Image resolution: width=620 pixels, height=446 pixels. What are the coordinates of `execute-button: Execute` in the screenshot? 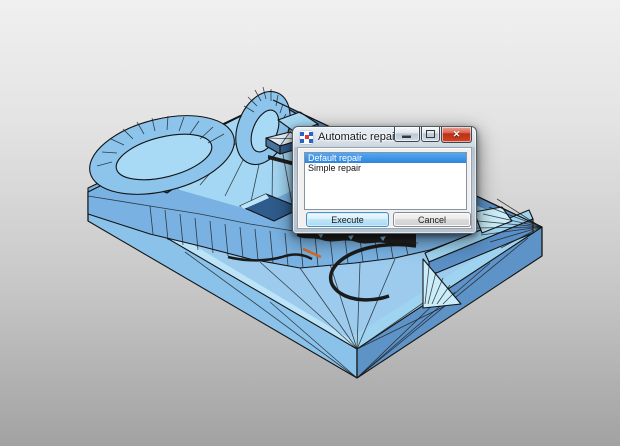 It's located at (347, 219).